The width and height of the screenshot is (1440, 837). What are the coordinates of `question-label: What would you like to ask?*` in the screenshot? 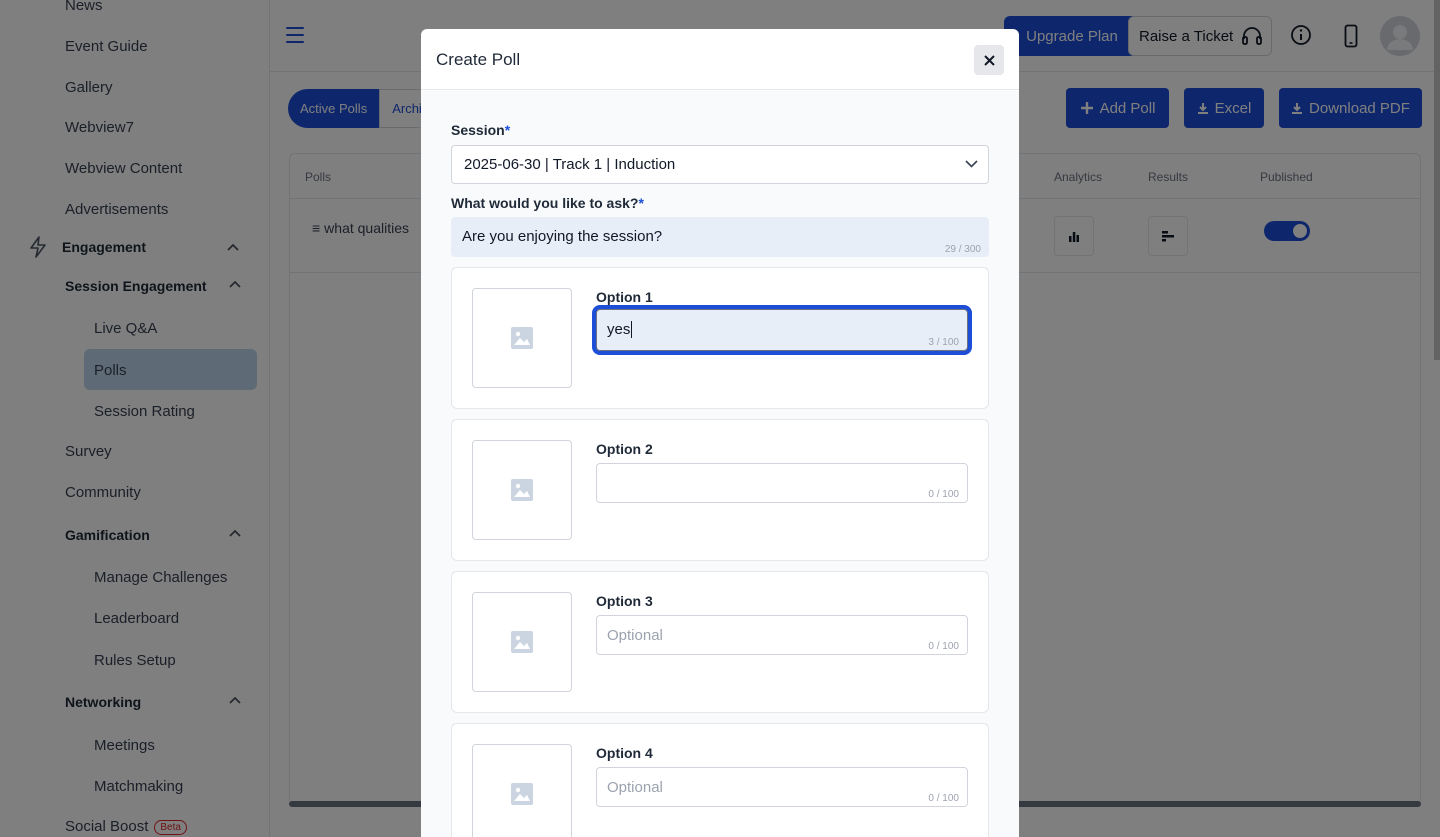 It's located at (547, 203).